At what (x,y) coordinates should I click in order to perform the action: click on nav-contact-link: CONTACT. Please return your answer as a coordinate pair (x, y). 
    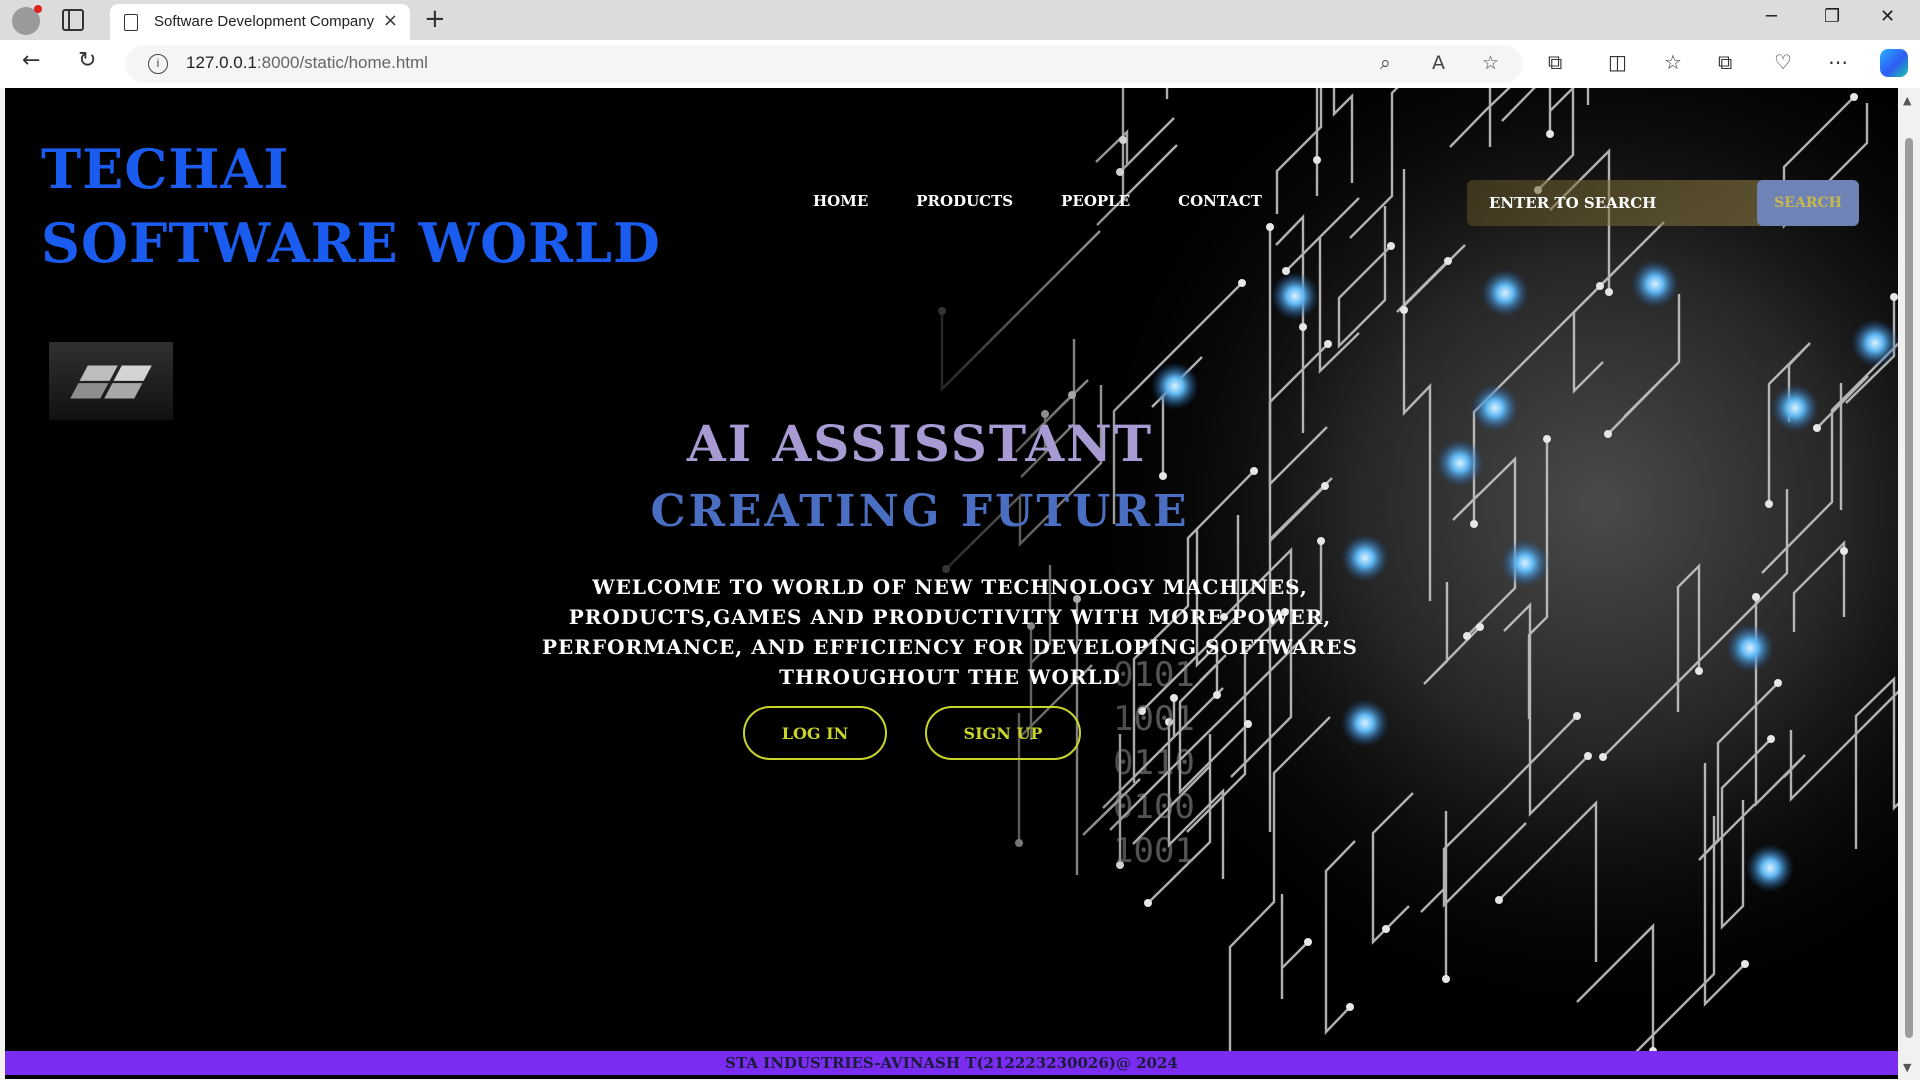
    Looking at the image, I should click on (1220, 201).